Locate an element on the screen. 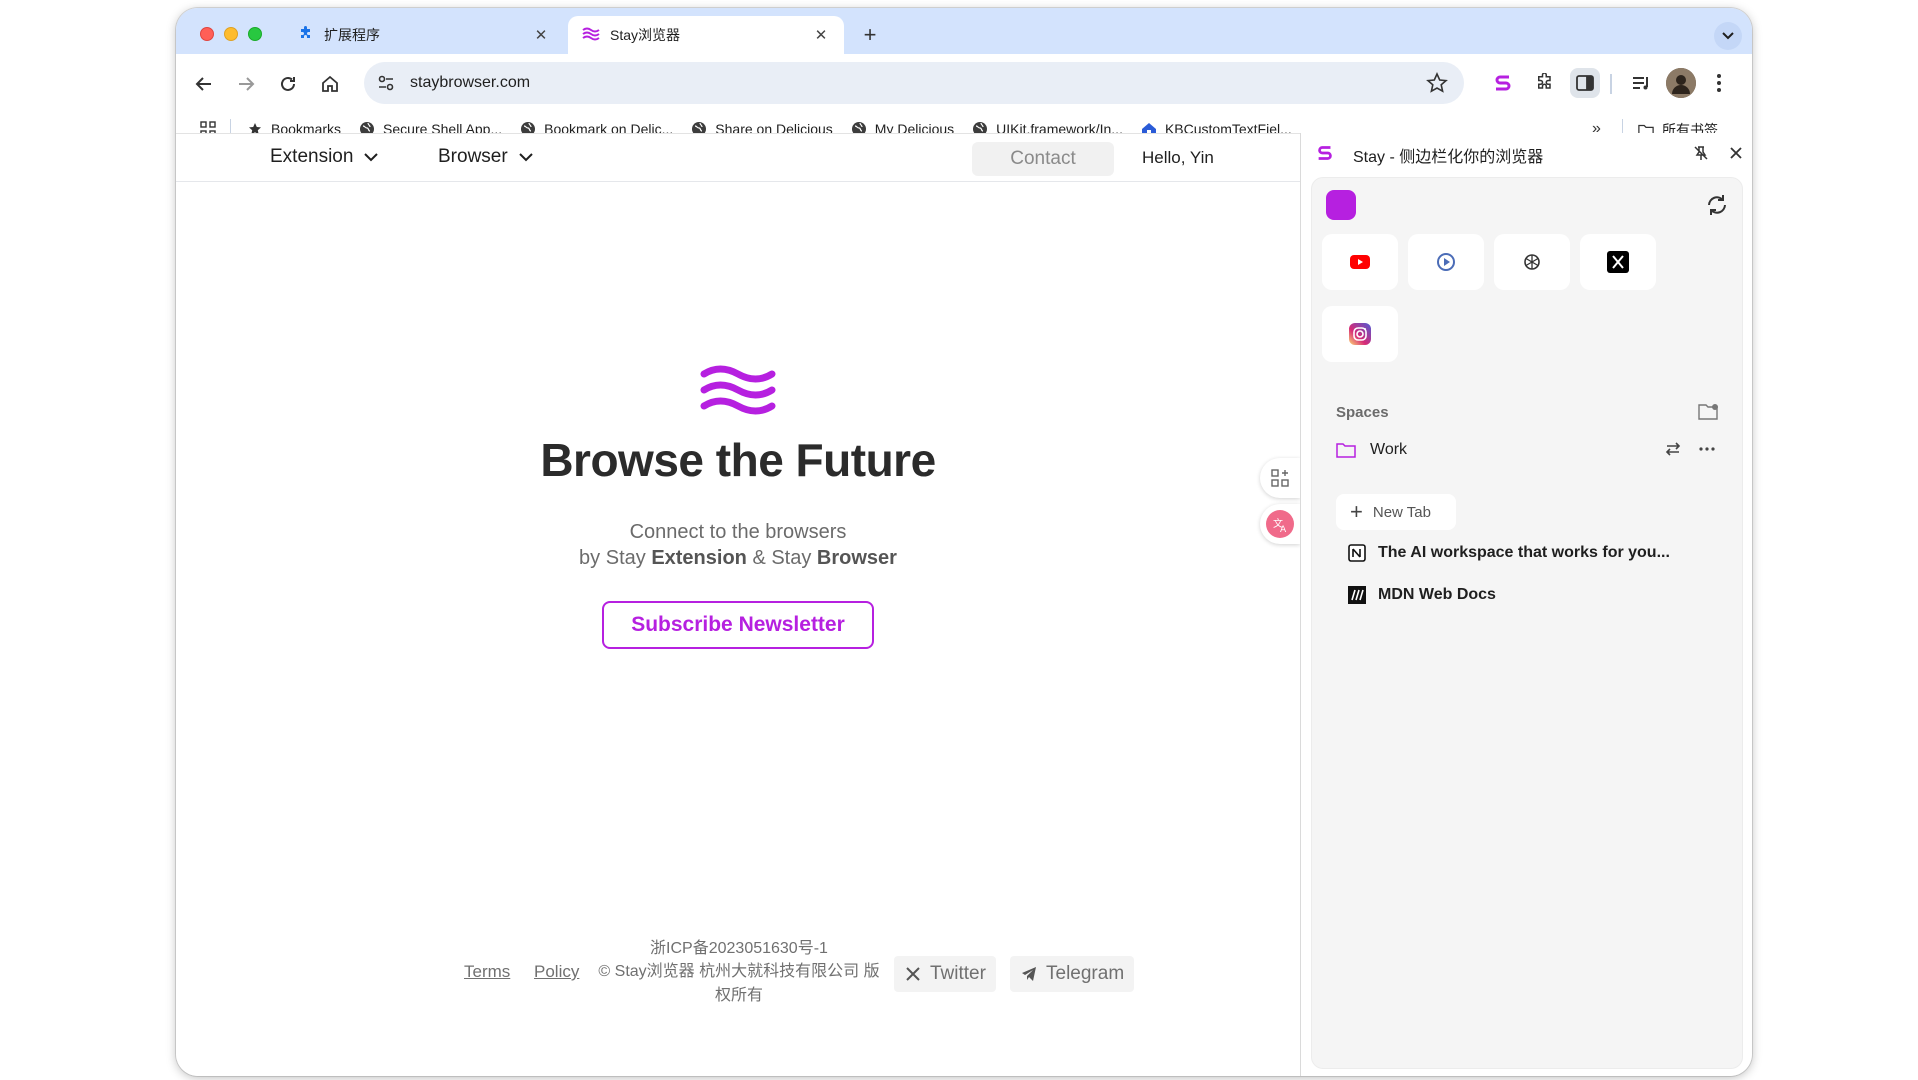  address-bar: staybrowser.com is located at coordinates (914, 83).